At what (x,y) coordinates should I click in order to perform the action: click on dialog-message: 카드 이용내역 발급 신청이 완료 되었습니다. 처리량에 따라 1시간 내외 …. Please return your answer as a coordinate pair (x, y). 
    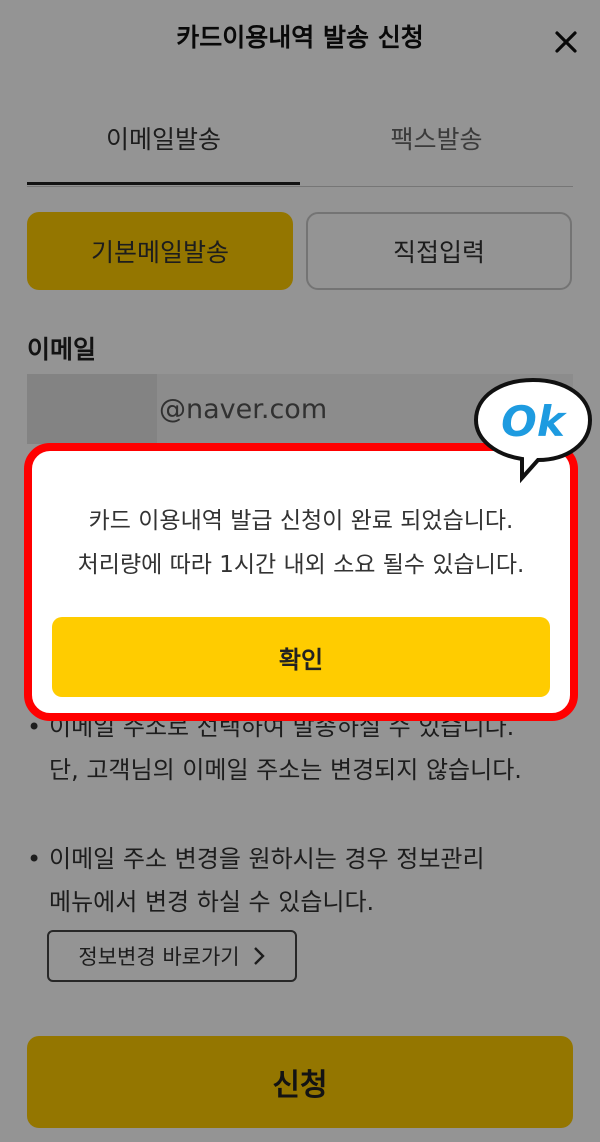
    Looking at the image, I should click on (301, 543).